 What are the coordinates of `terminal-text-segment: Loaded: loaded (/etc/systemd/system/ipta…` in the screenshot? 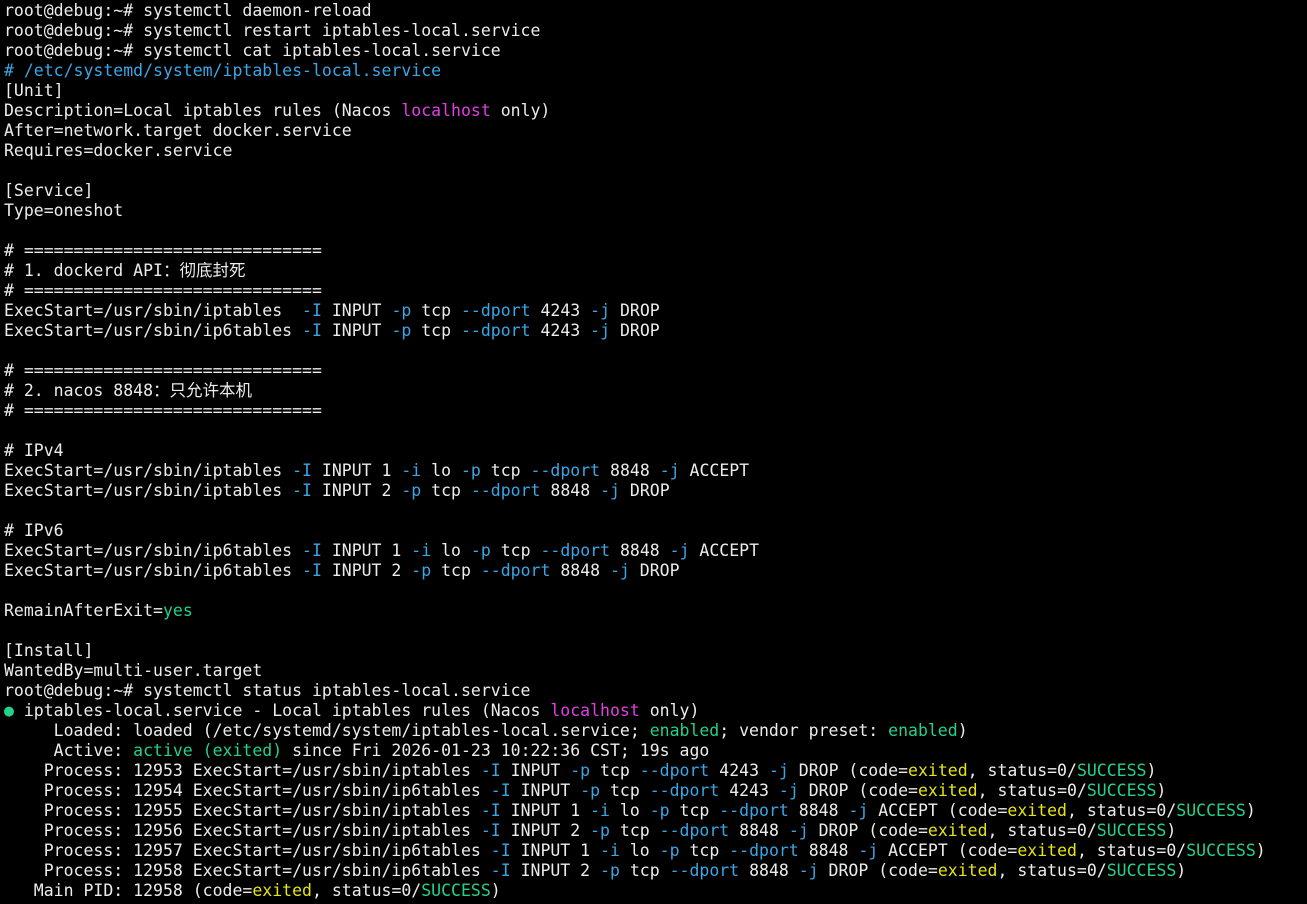 It's located at (327, 730).